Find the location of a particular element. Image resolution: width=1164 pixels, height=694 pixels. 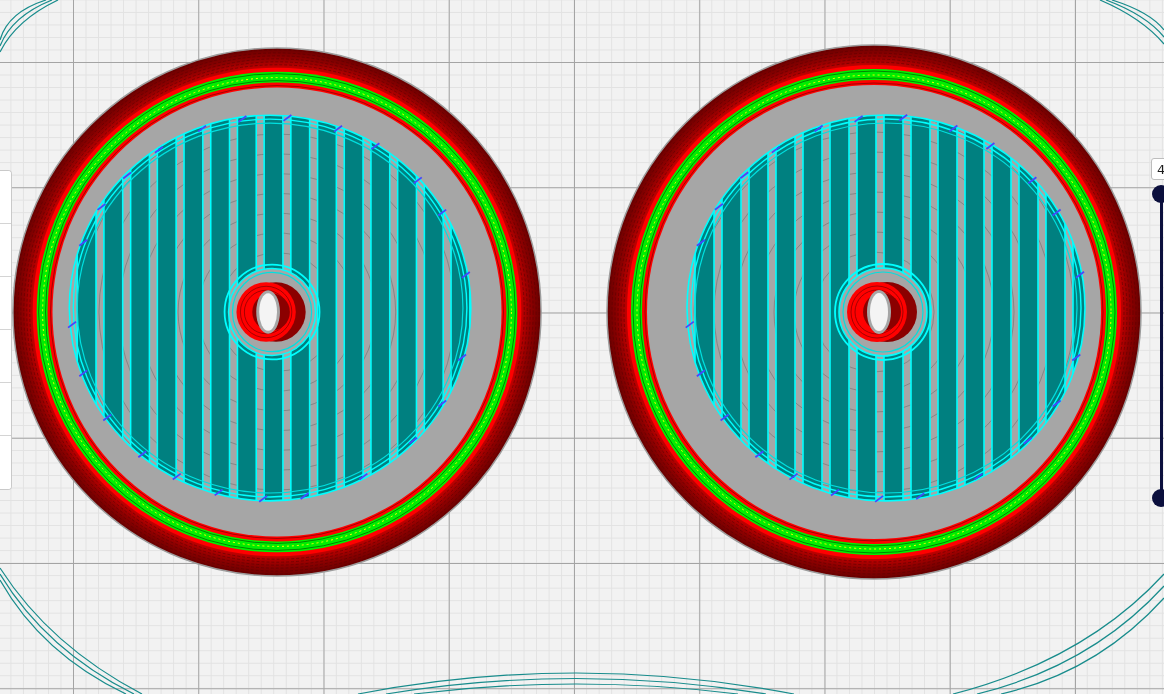

toolbar-button is located at coordinates (5, 197).